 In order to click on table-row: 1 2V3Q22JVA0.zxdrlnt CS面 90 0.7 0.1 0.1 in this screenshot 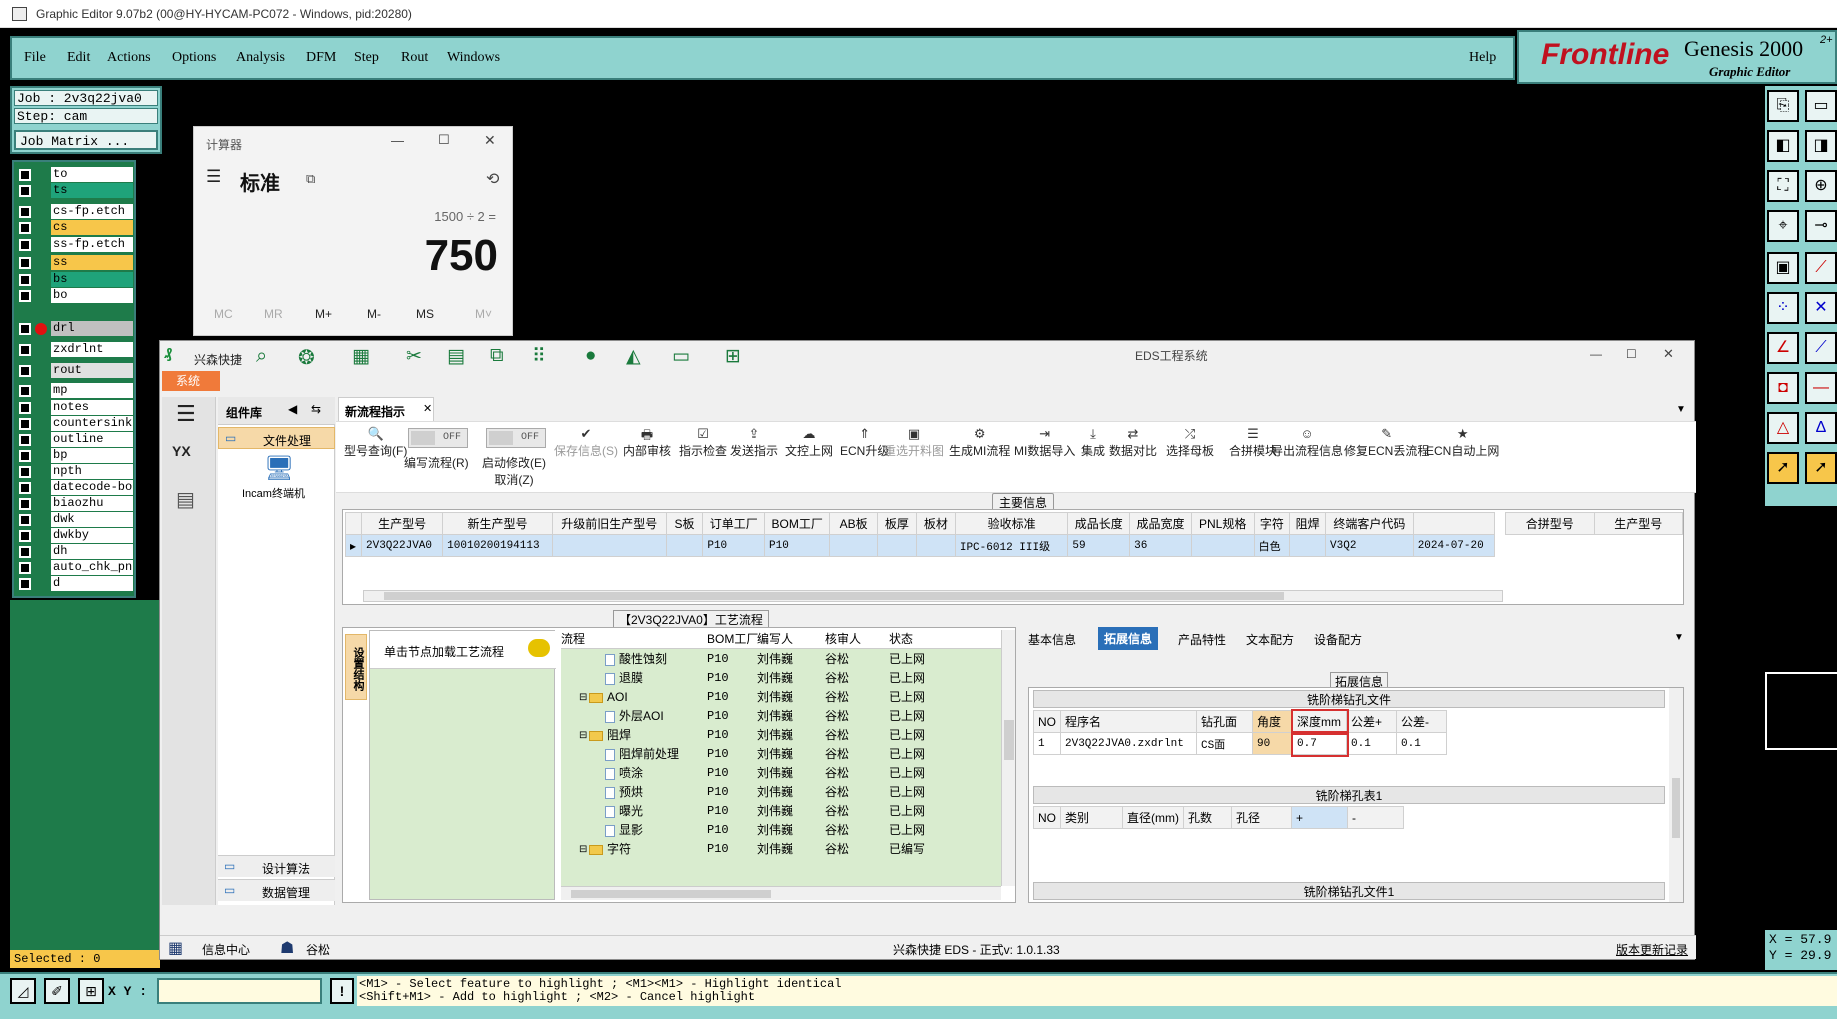, I will do `click(1240, 743)`.